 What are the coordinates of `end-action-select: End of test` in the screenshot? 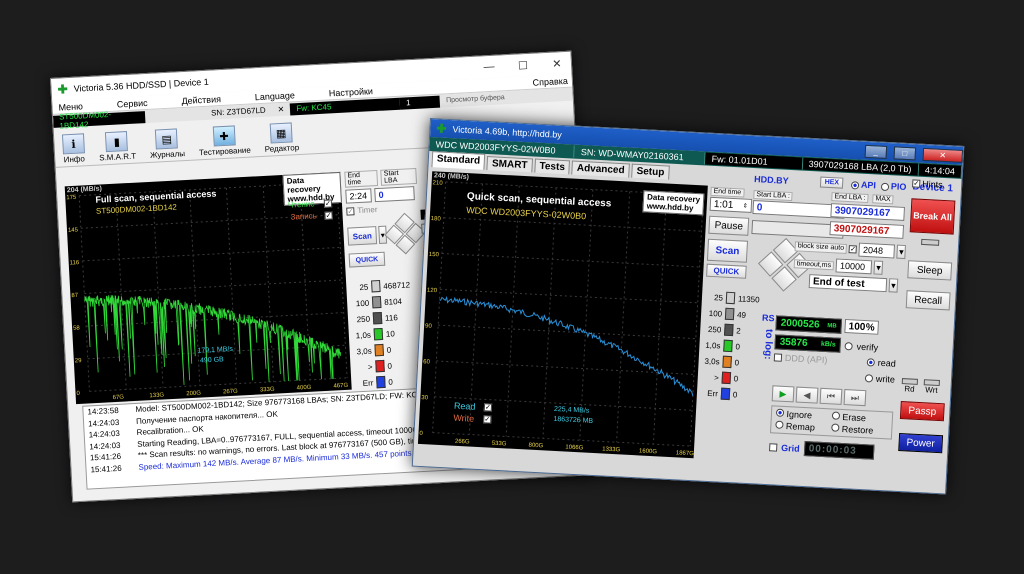 It's located at (848, 283).